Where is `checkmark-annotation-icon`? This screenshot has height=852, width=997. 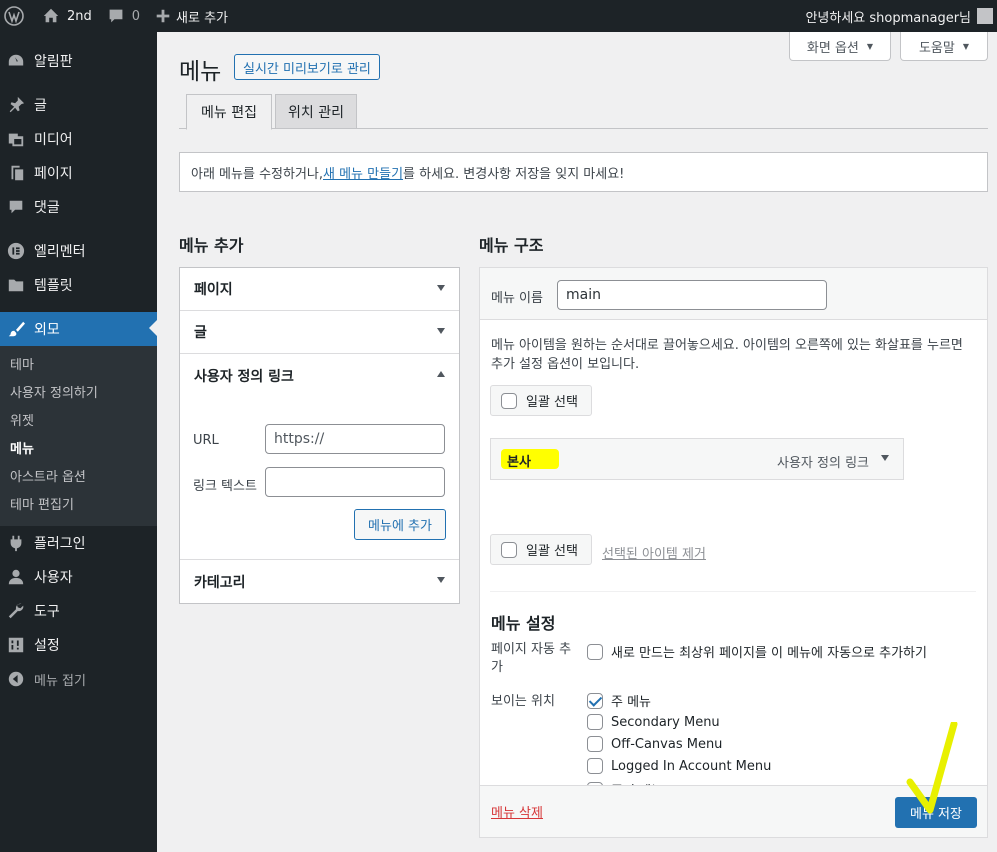
checkmark-annotation-icon is located at coordinates (932, 768).